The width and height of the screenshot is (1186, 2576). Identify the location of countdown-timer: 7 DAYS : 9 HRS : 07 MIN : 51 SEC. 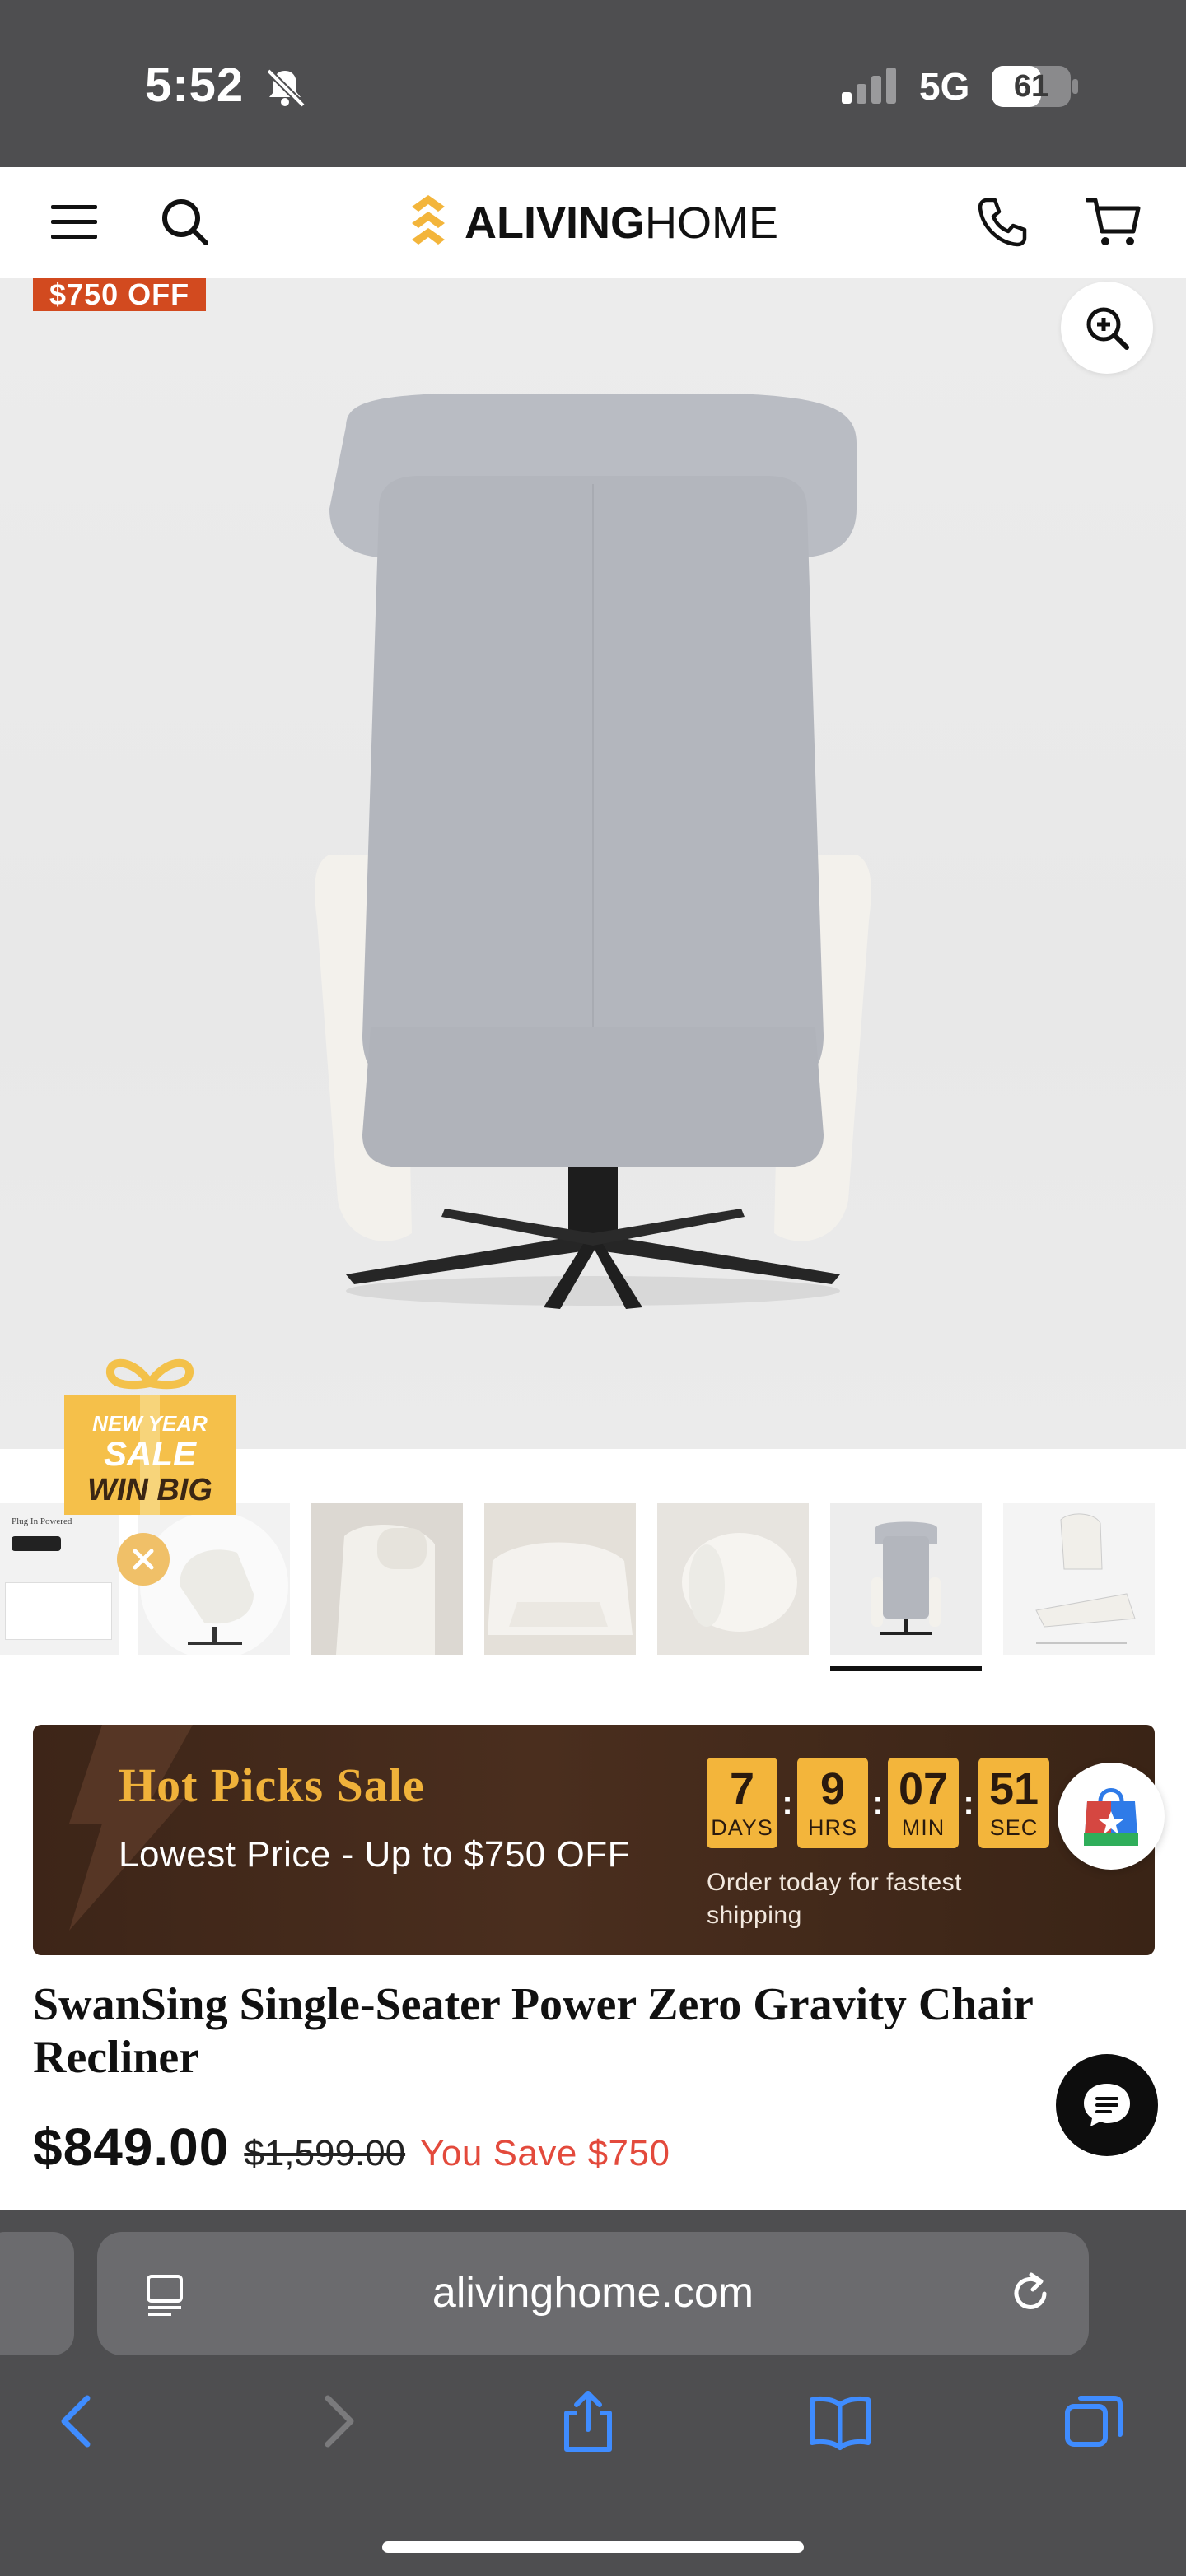
(878, 1803).